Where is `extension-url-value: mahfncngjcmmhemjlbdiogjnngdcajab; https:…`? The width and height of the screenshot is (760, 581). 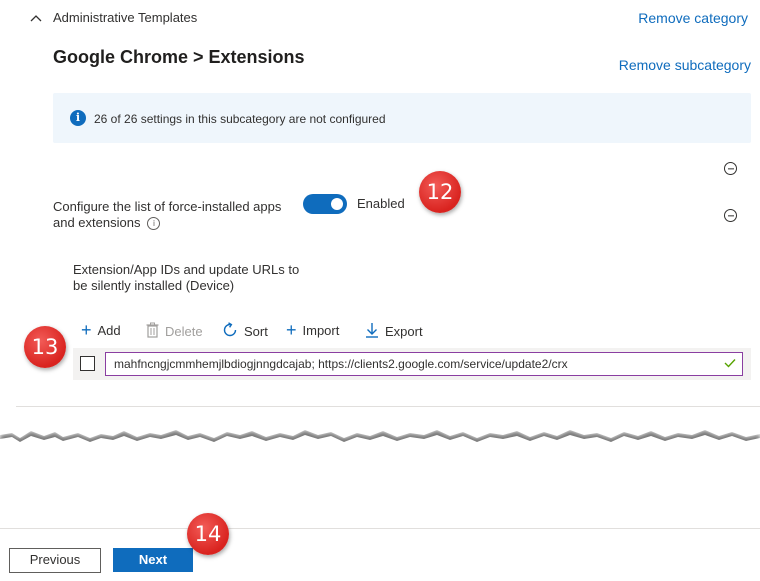
extension-url-value: mahfncngjcmmhemjlbdiogjnngdcajab; https:… is located at coordinates (341, 364).